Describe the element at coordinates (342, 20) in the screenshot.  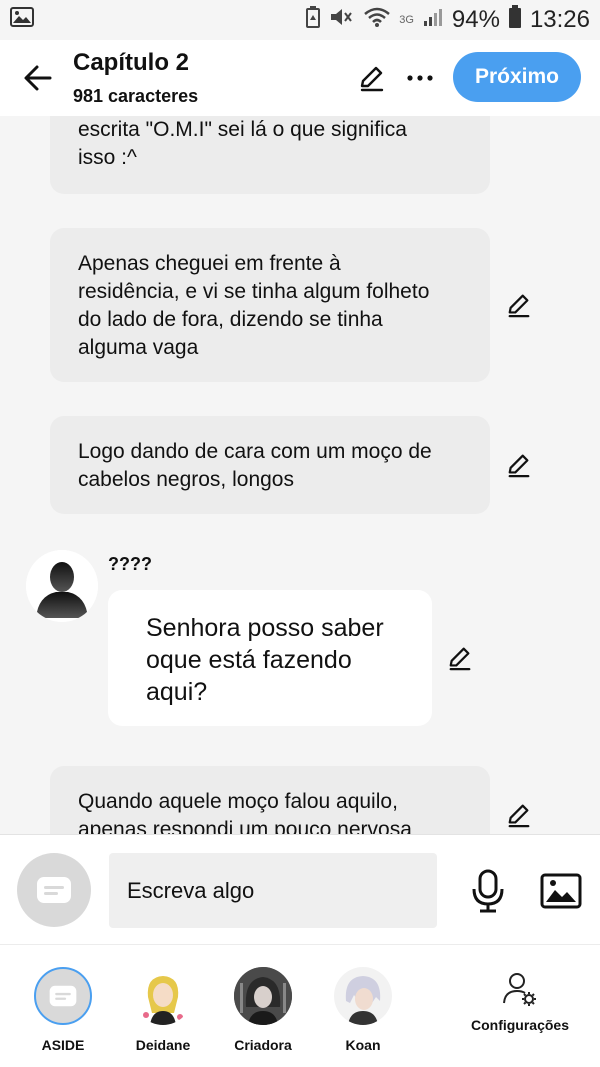
I see `mute-icon` at that location.